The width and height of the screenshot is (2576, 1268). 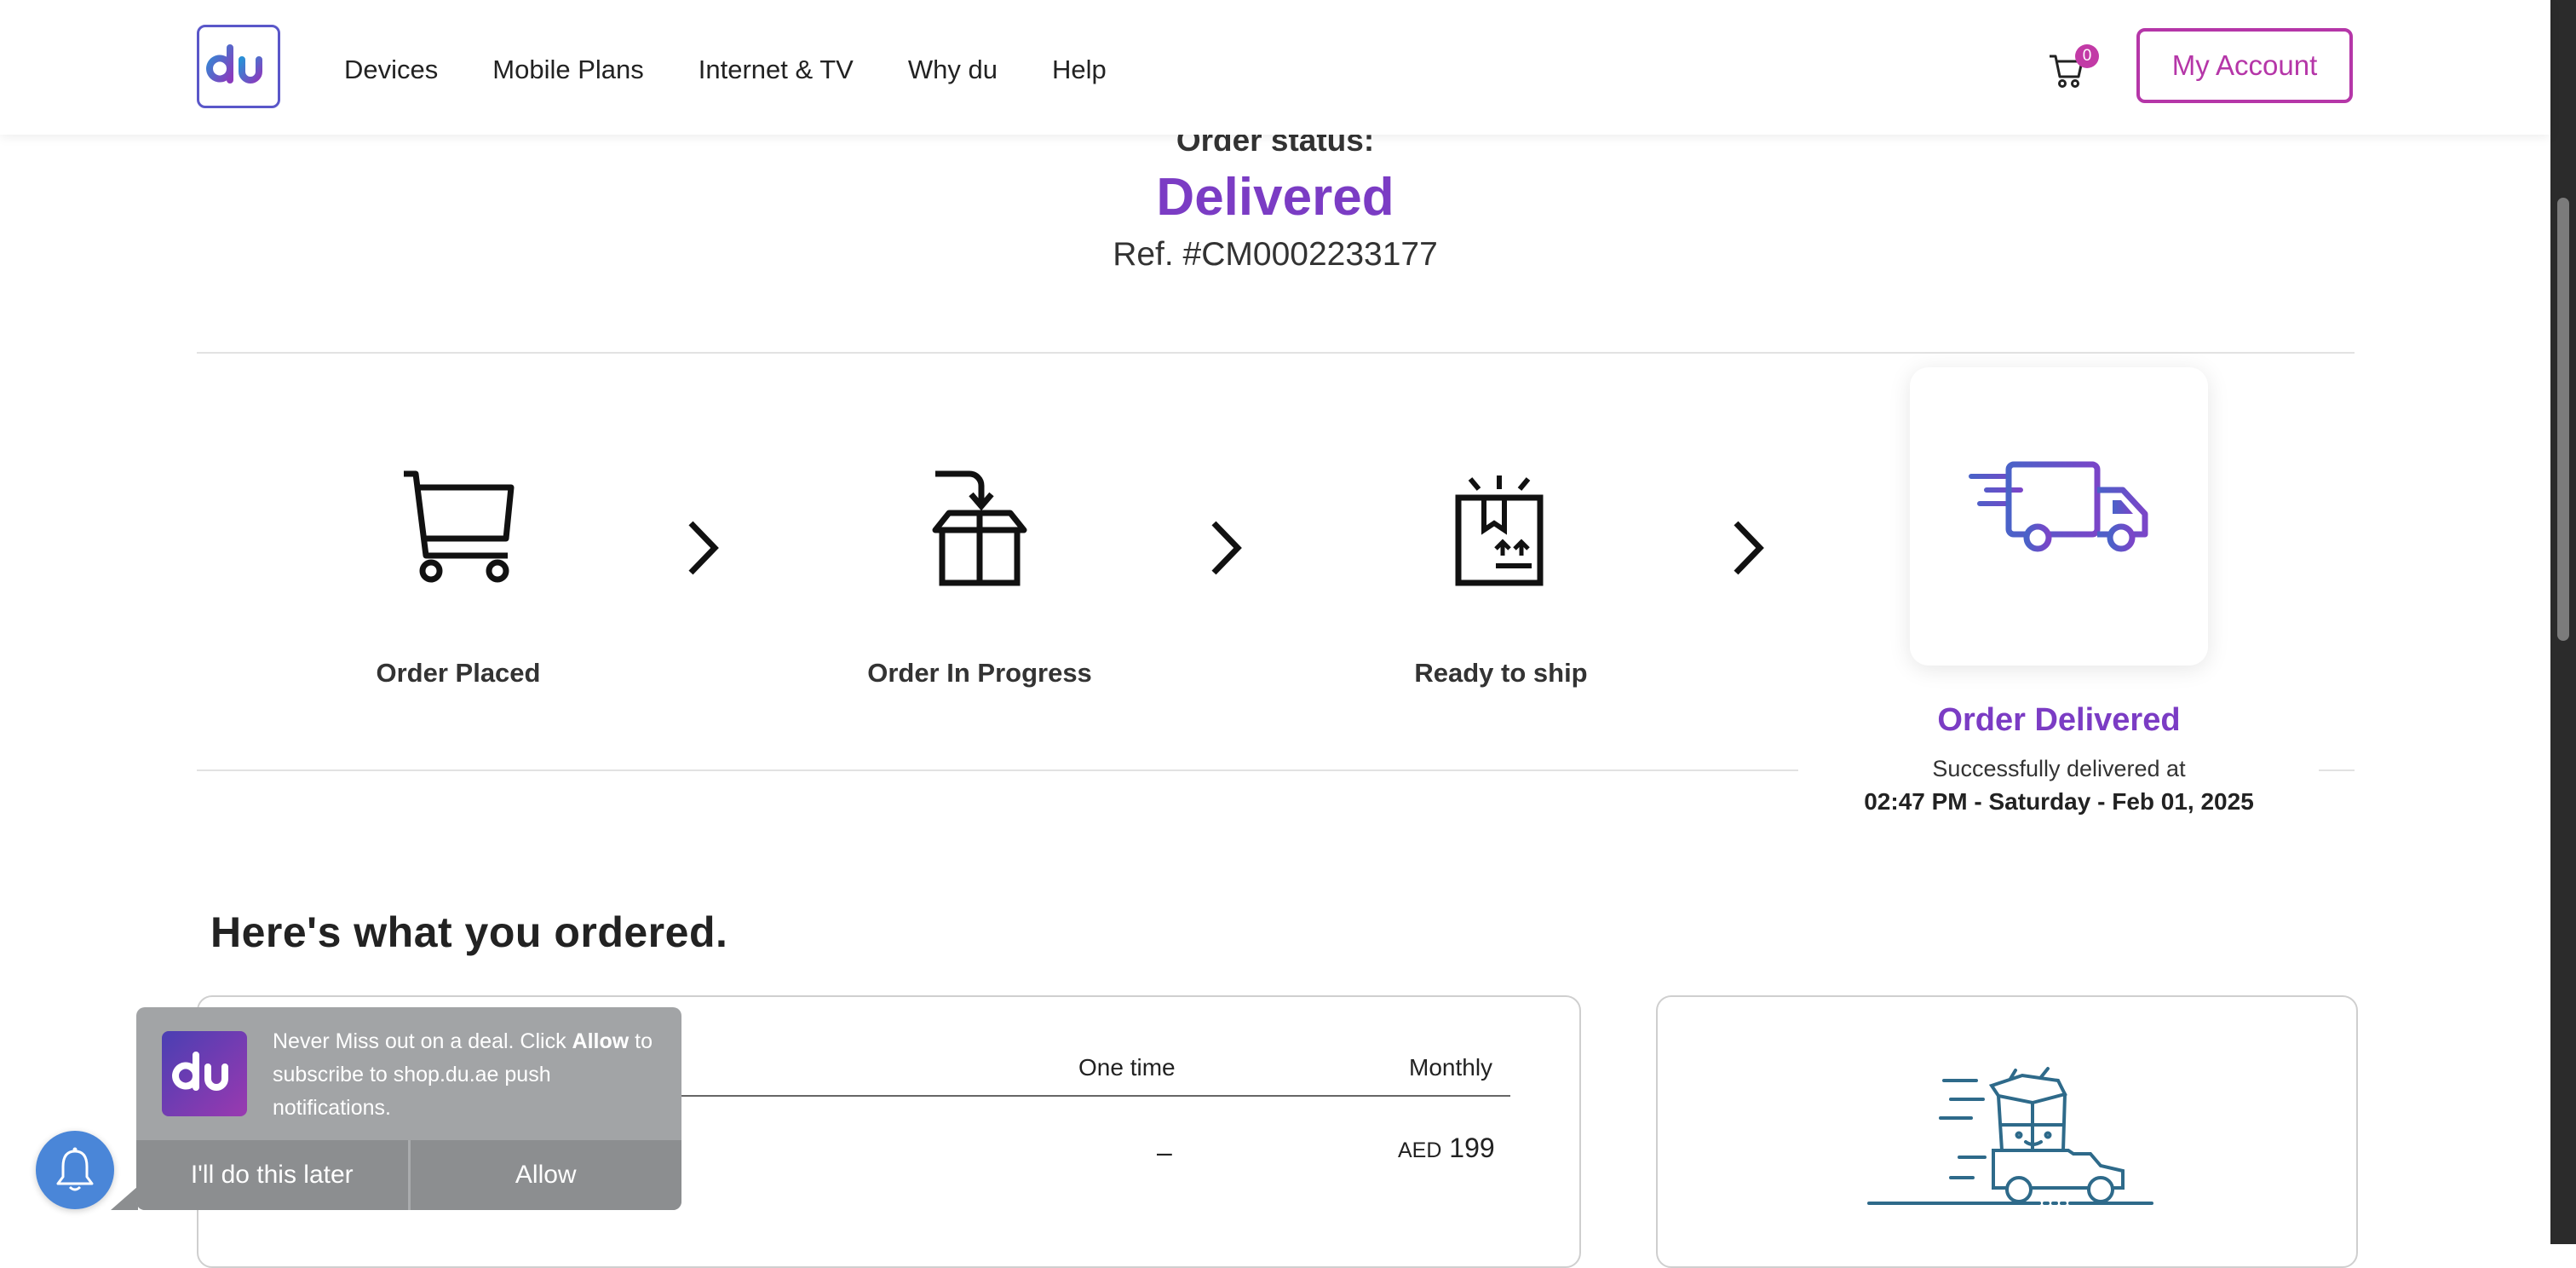 I want to click on step-order-delivered: Order Delivered, so click(x=2059, y=720).